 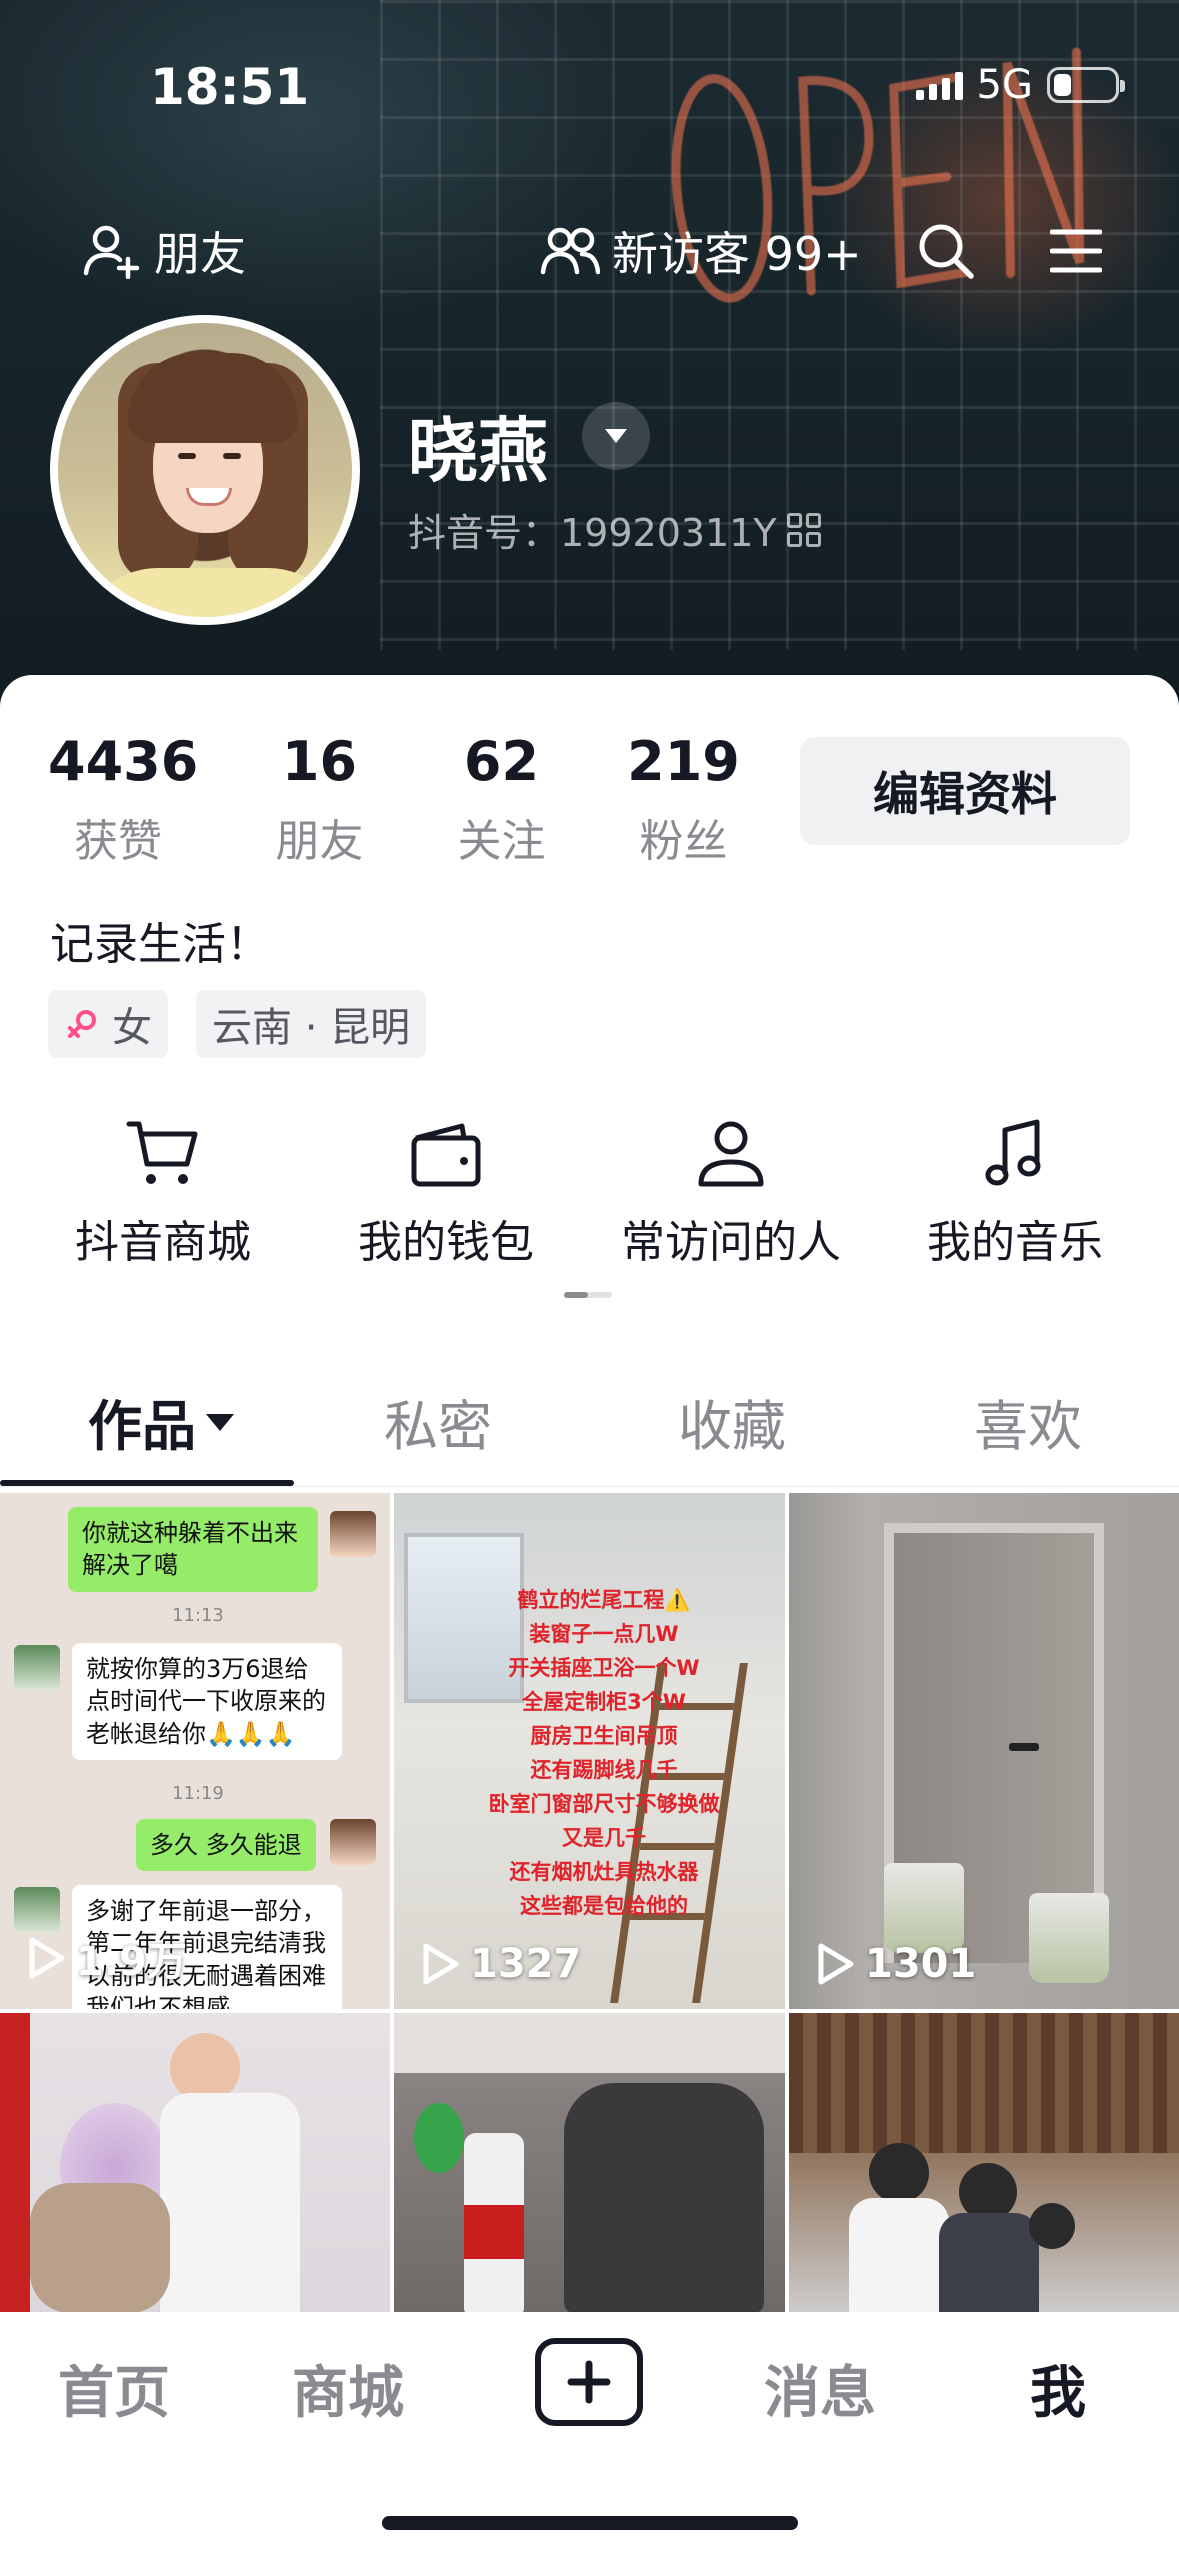 I want to click on location-label: 云南 · 昆明, so click(x=311, y=1028).